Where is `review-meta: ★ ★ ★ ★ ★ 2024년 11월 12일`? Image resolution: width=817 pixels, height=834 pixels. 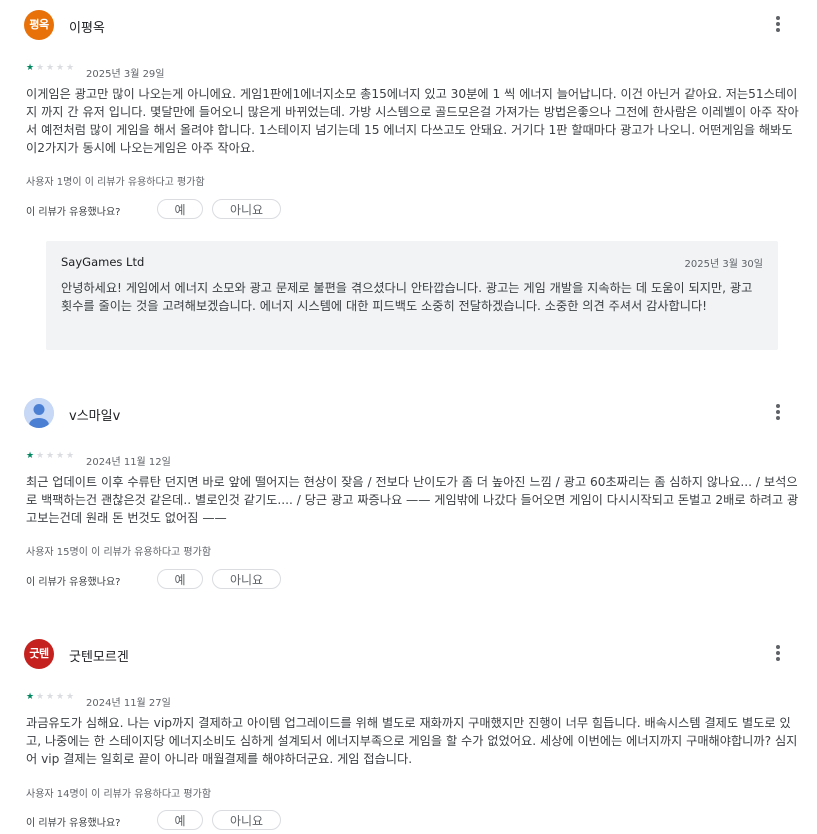 review-meta: ★ ★ ★ ★ ★ 2024년 11월 12일 is located at coordinates (226, 459).